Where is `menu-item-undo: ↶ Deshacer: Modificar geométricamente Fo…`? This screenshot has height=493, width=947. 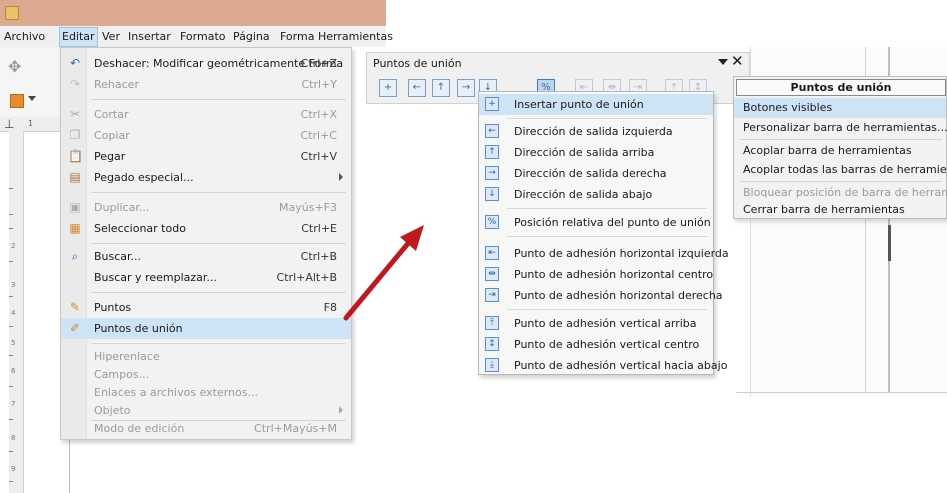 menu-item-undo: ↶ Deshacer: Modificar geométricamente Fo… is located at coordinates (206, 63).